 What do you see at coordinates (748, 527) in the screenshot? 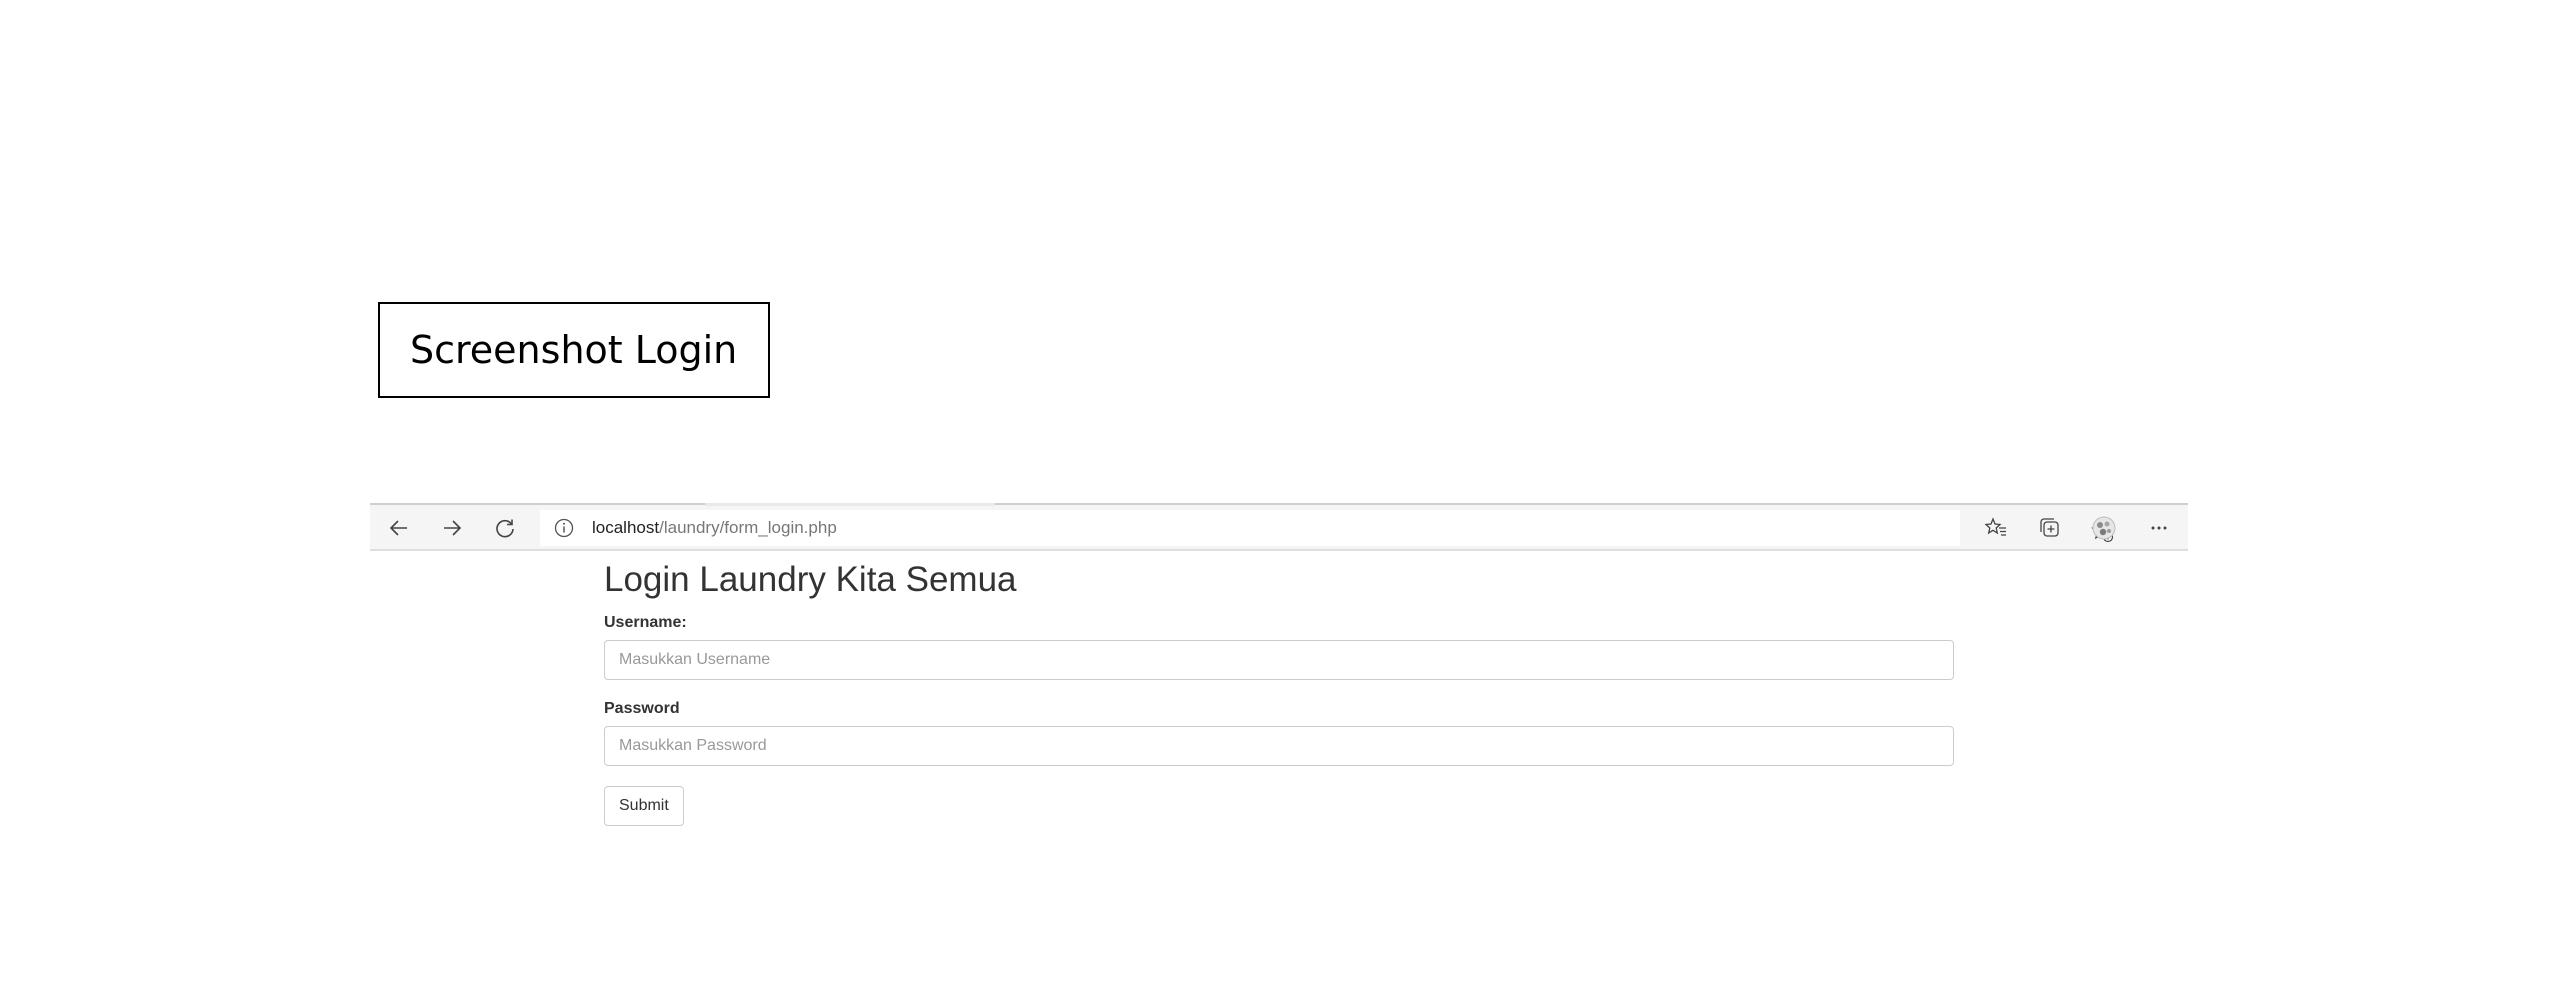
I see `url-path: /laundry/form_login.php` at bounding box center [748, 527].